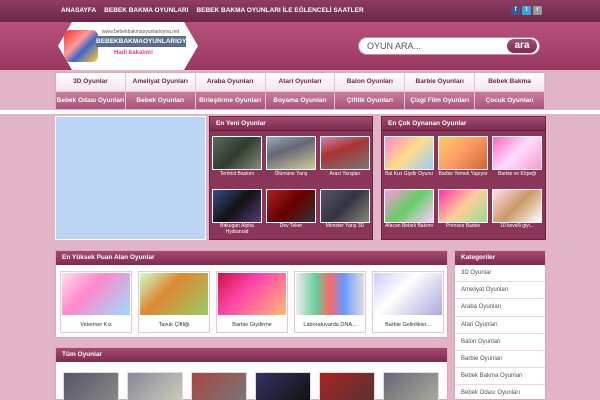  I want to click on top-rated-title: En Yüksek Puan Alan Oyunlar, so click(251, 258).